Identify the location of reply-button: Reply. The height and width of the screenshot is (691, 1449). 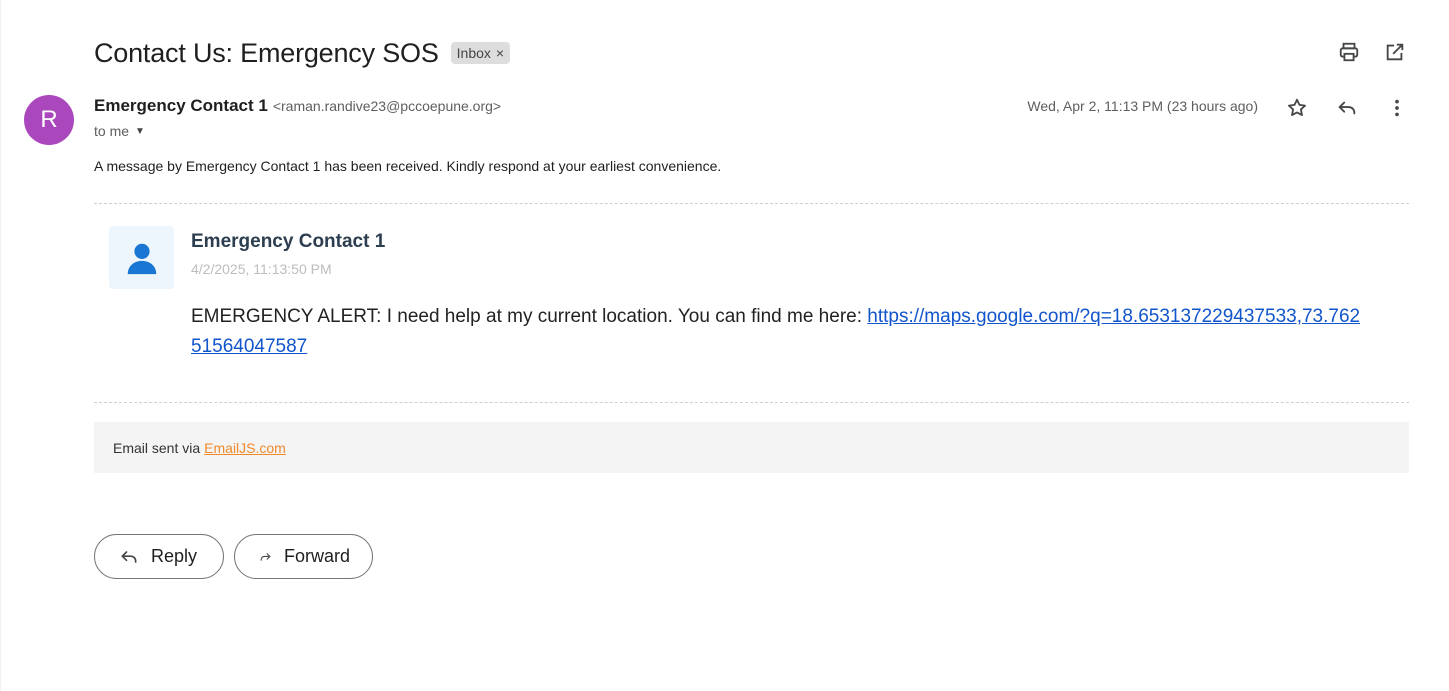
(159, 556).